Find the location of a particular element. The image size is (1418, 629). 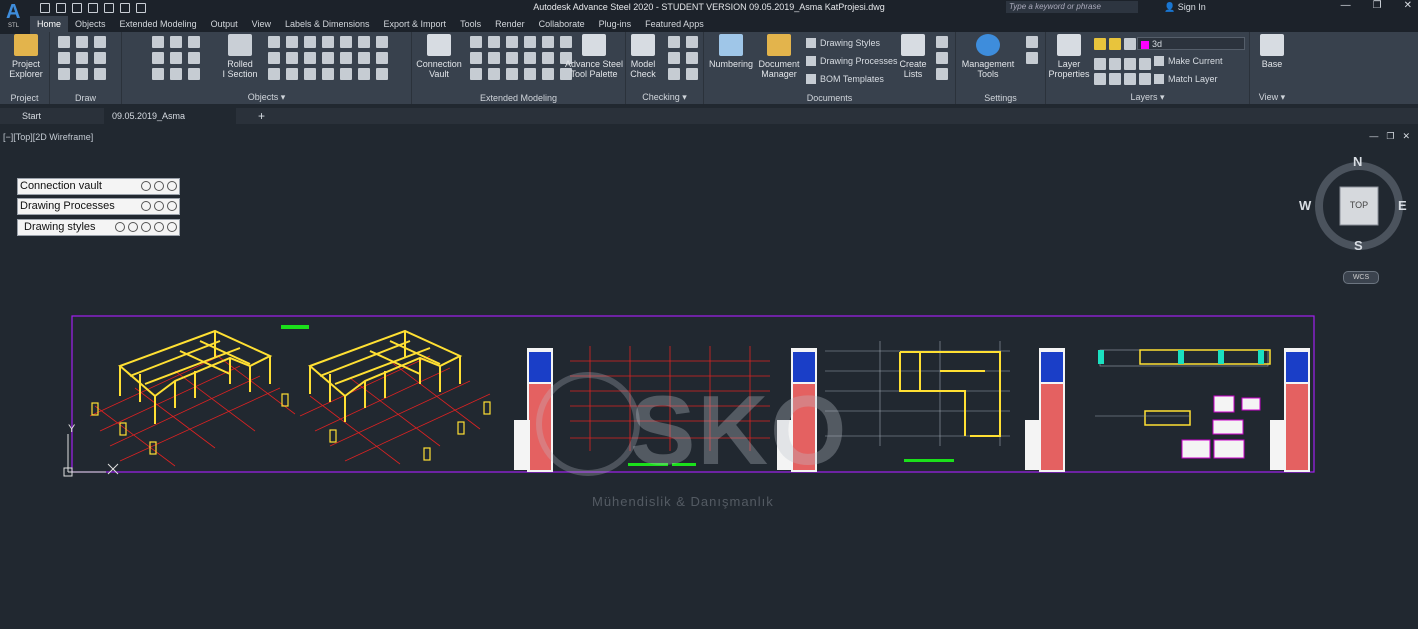

tool-palette-button: Advance Steel Tool Palette is located at coordinates (594, 56).